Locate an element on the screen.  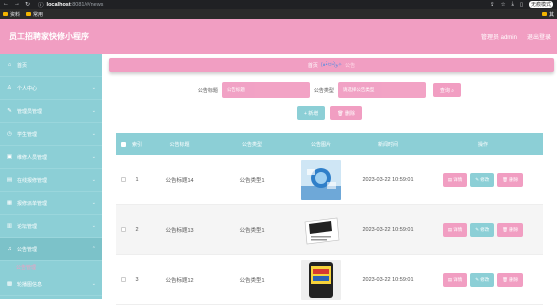
breadcrumb-emoji: (๑•̀ㅂ•́)و✧ is located at coordinates (331, 65).